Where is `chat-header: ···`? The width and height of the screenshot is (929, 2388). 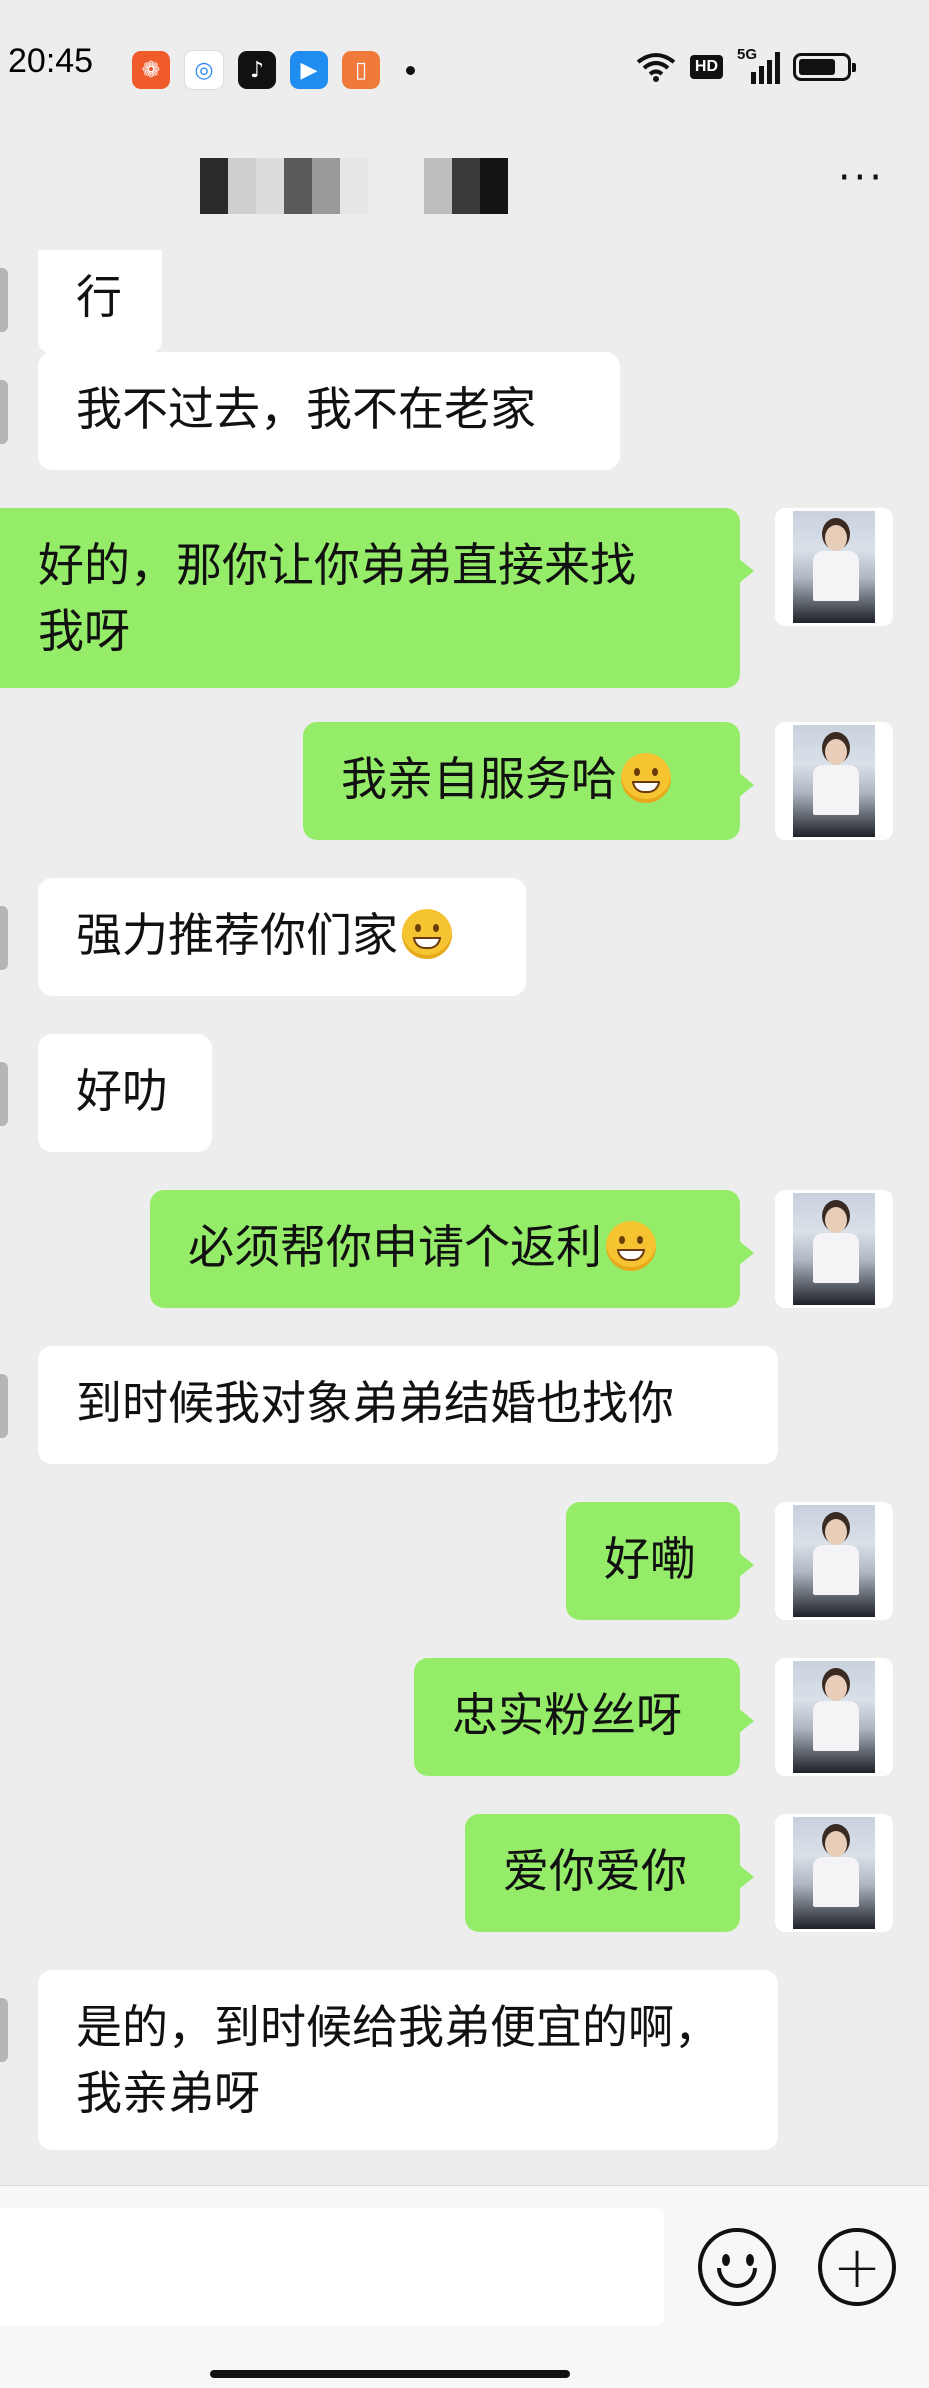
chat-header: ··· is located at coordinates (464, 195).